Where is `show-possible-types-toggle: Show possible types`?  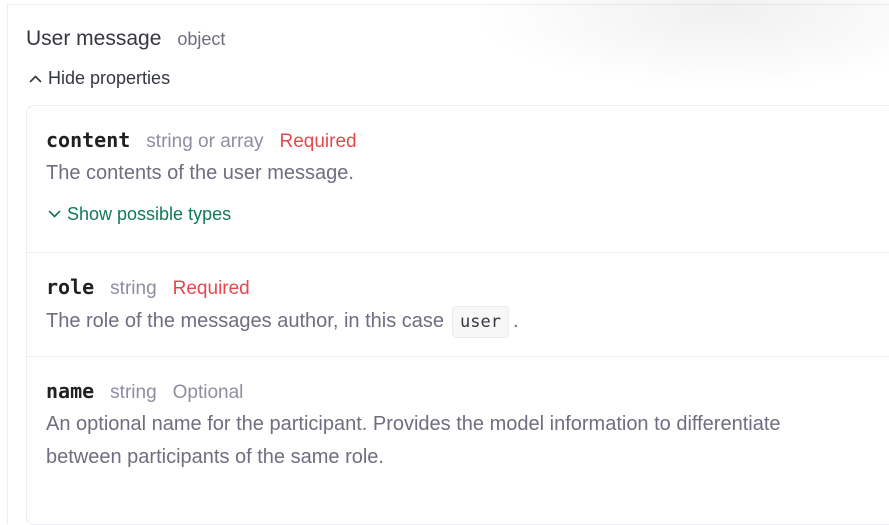
show-possible-types-toggle: Show possible types is located at coordinates (139, 214).